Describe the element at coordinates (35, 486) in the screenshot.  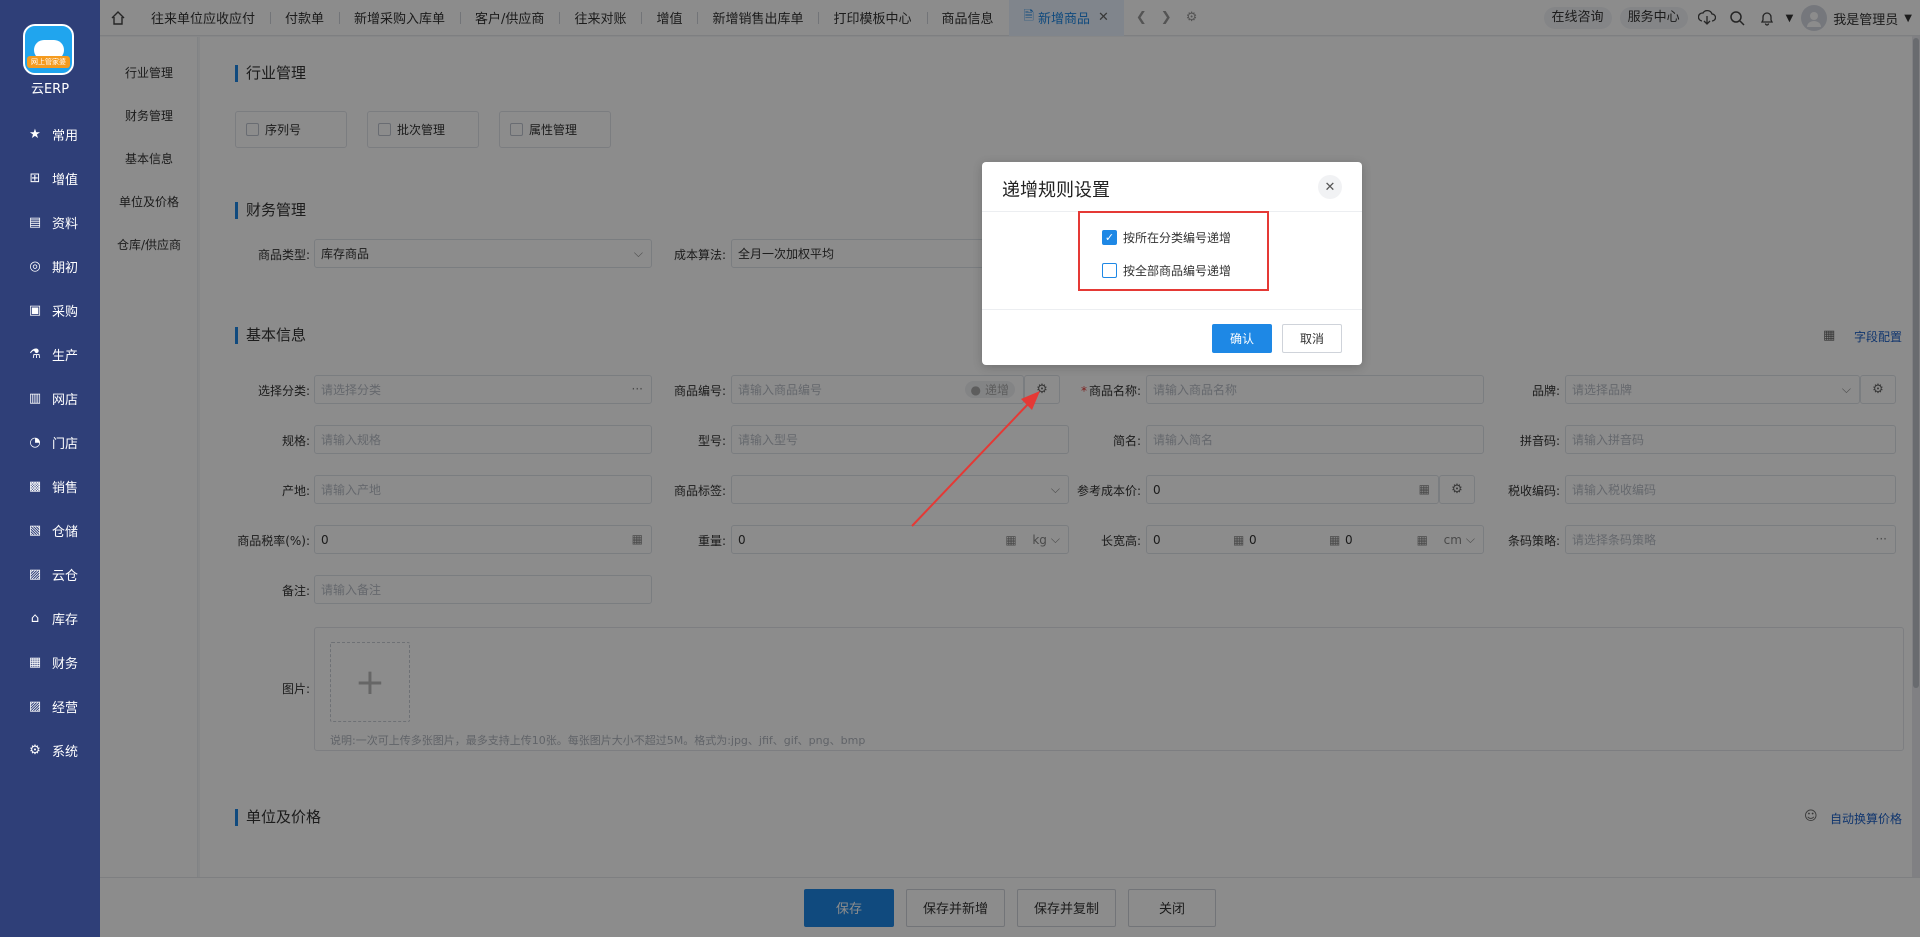
I see `chart-icon: ▩` at that location.